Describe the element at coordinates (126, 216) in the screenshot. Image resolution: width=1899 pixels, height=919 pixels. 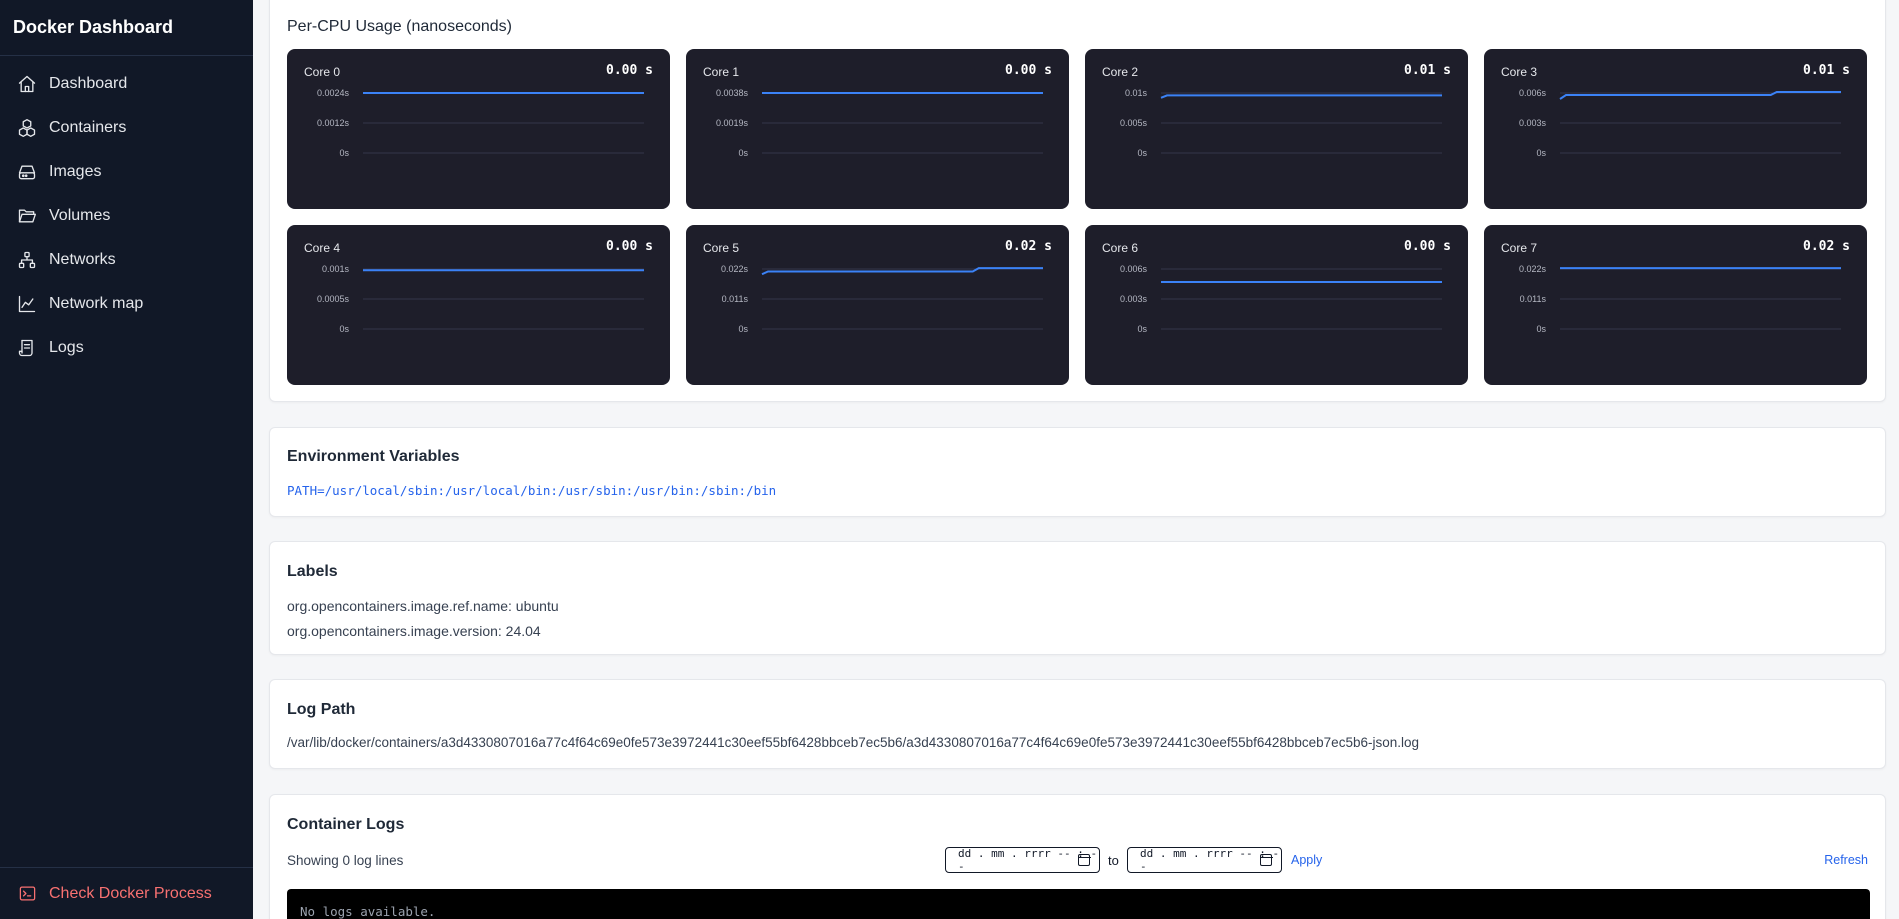
I see `sidebar-item-volumes: Volumes` at that location.